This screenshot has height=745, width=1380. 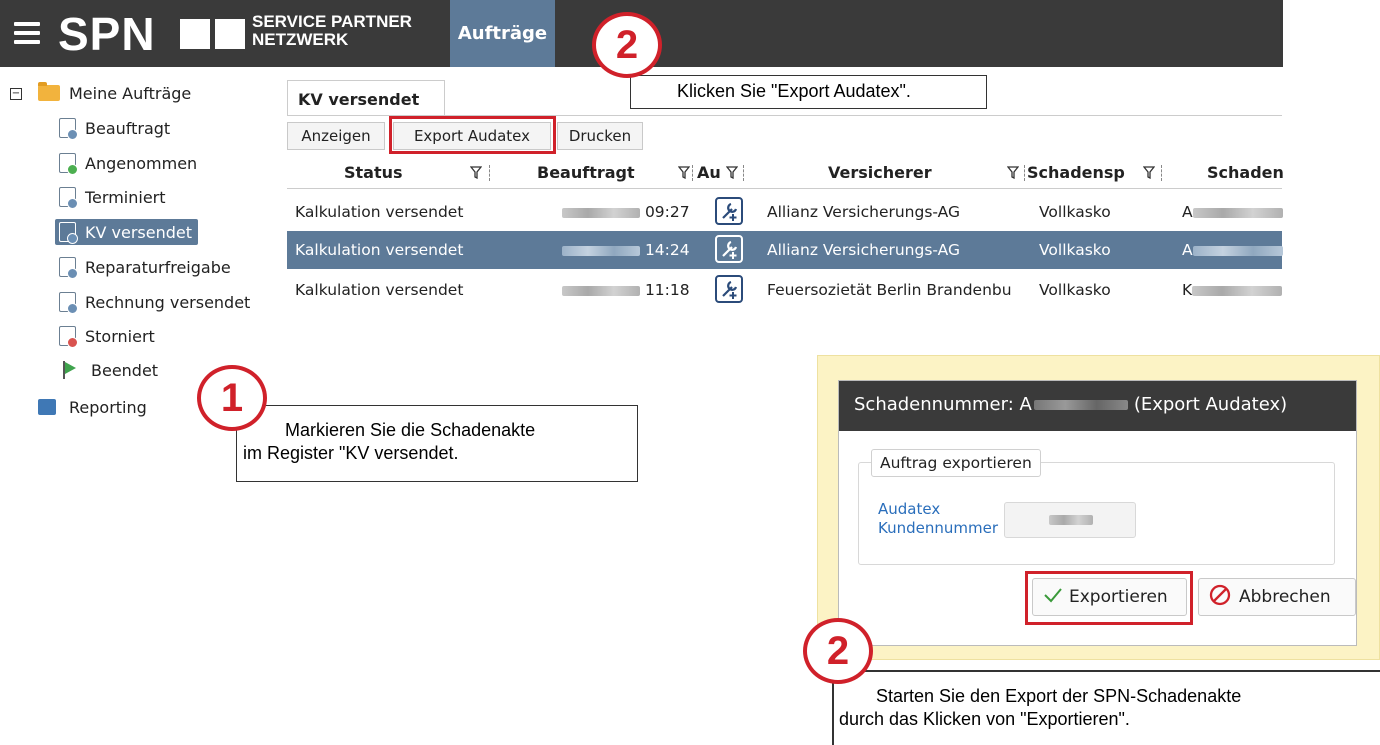 What do you see at coordinates (586, 172) in the screenshot?
I see `column-beauftragt: Beauftragt` at bounding box center [586, 172].